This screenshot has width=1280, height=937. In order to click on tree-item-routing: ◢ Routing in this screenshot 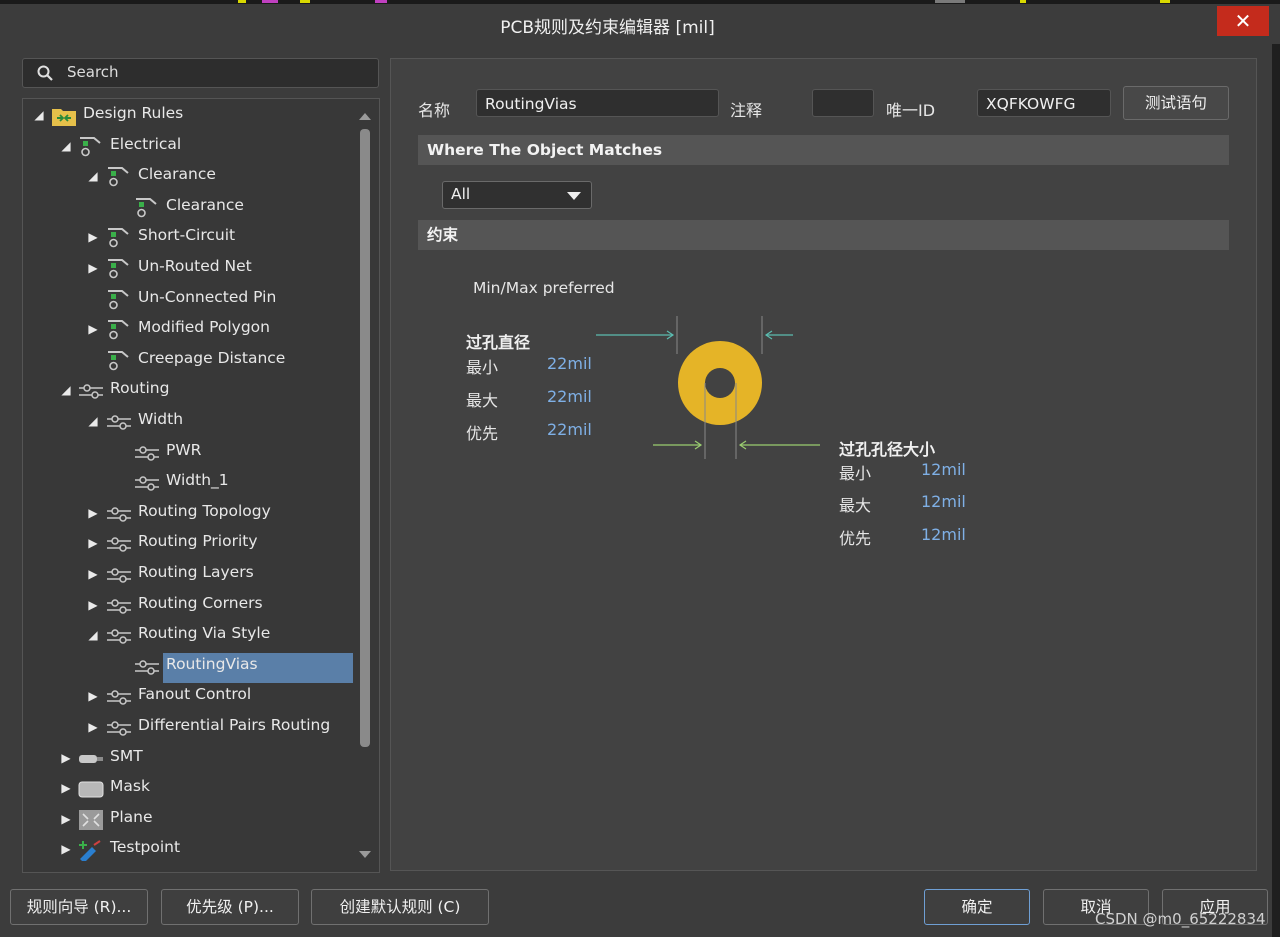, I will do `click(190, 391)`.